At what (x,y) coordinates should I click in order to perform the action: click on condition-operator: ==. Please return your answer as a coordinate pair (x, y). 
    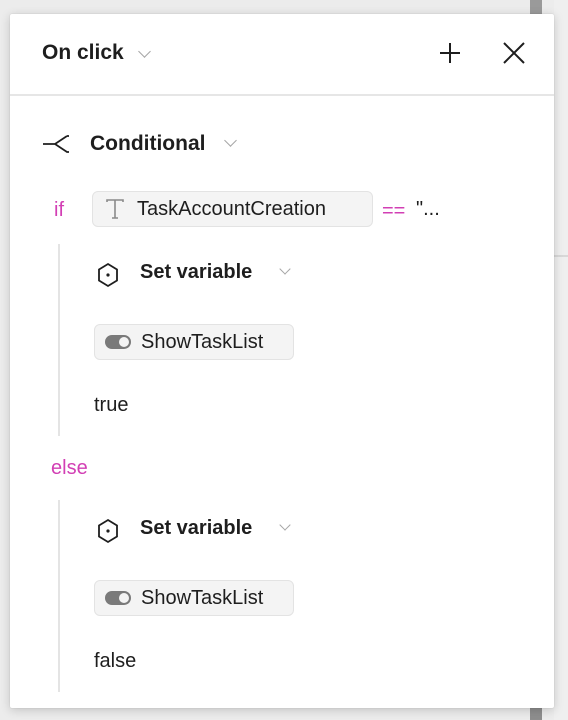
    Looking at the image, I should click on (393, 211).